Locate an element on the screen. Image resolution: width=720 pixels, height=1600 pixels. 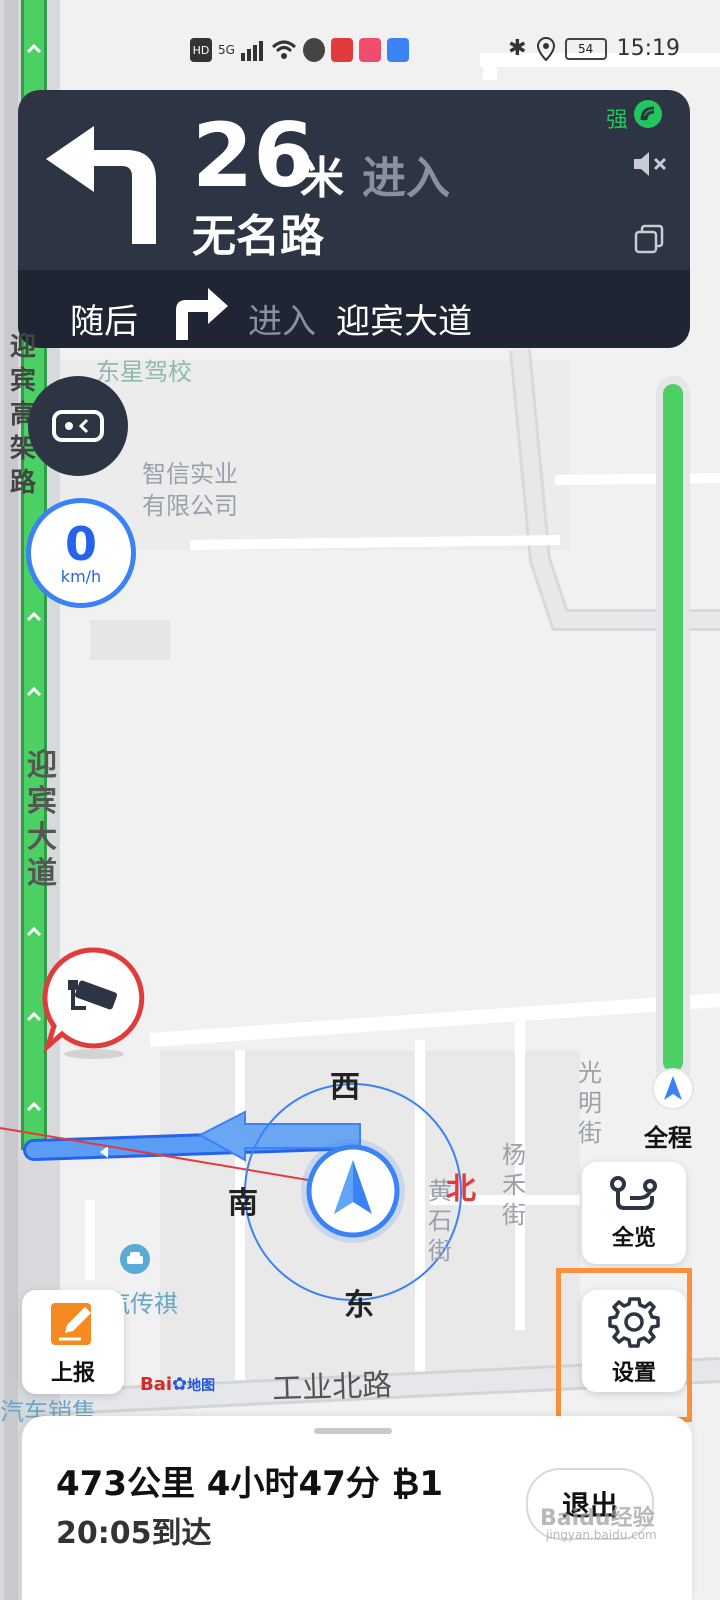
status-right: ✱ 54 15:19 is located at coordinates (594, 48).